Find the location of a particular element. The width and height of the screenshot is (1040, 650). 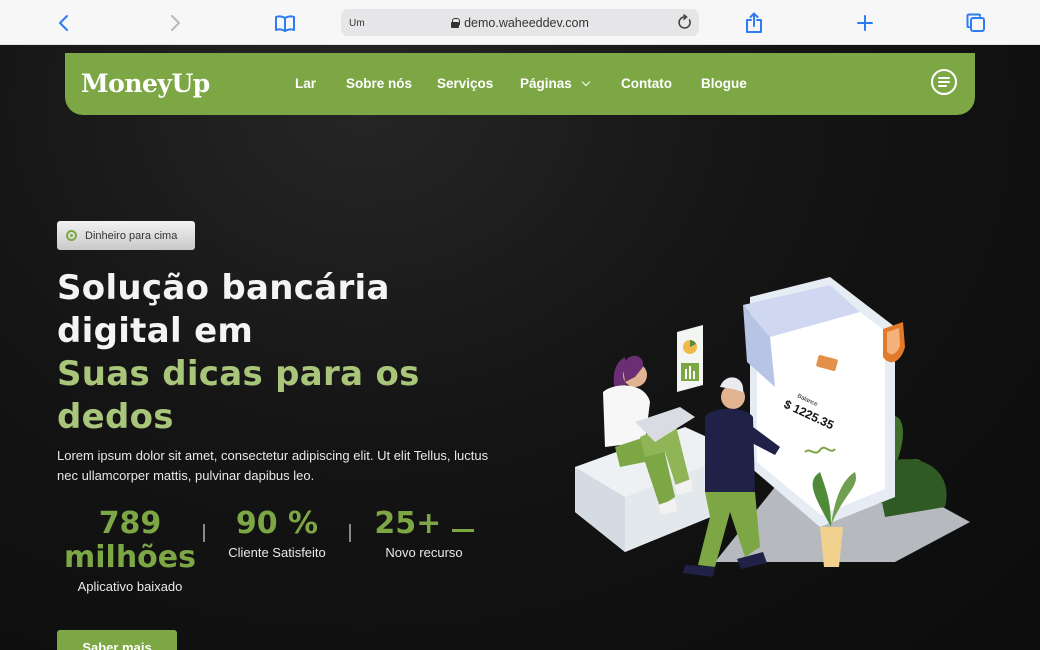

hero-title-line3: Suas dicas para os is located at coordinates (238, 374).